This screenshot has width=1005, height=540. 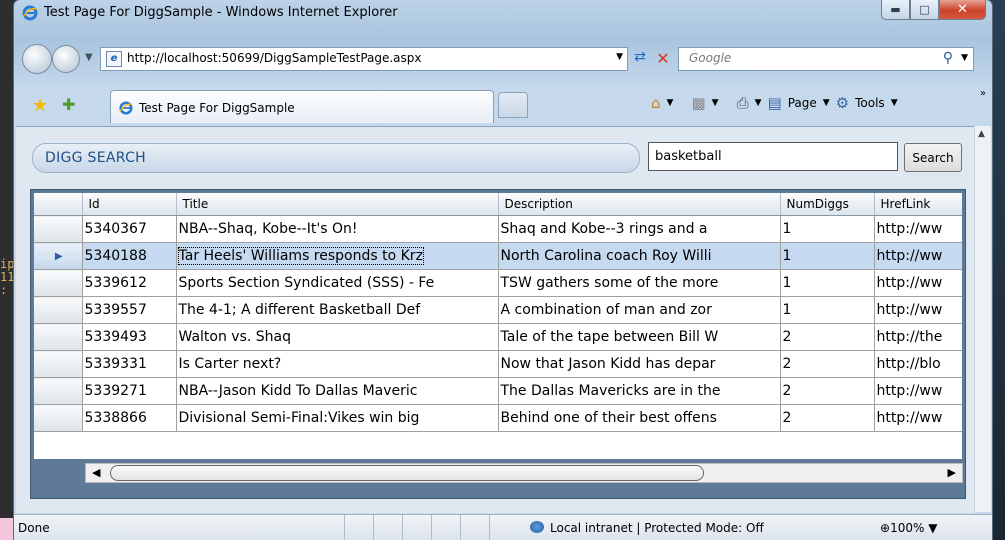 I want to click on cell-description: North Carolina coach Roy Willi, so click(x=639, y=256).